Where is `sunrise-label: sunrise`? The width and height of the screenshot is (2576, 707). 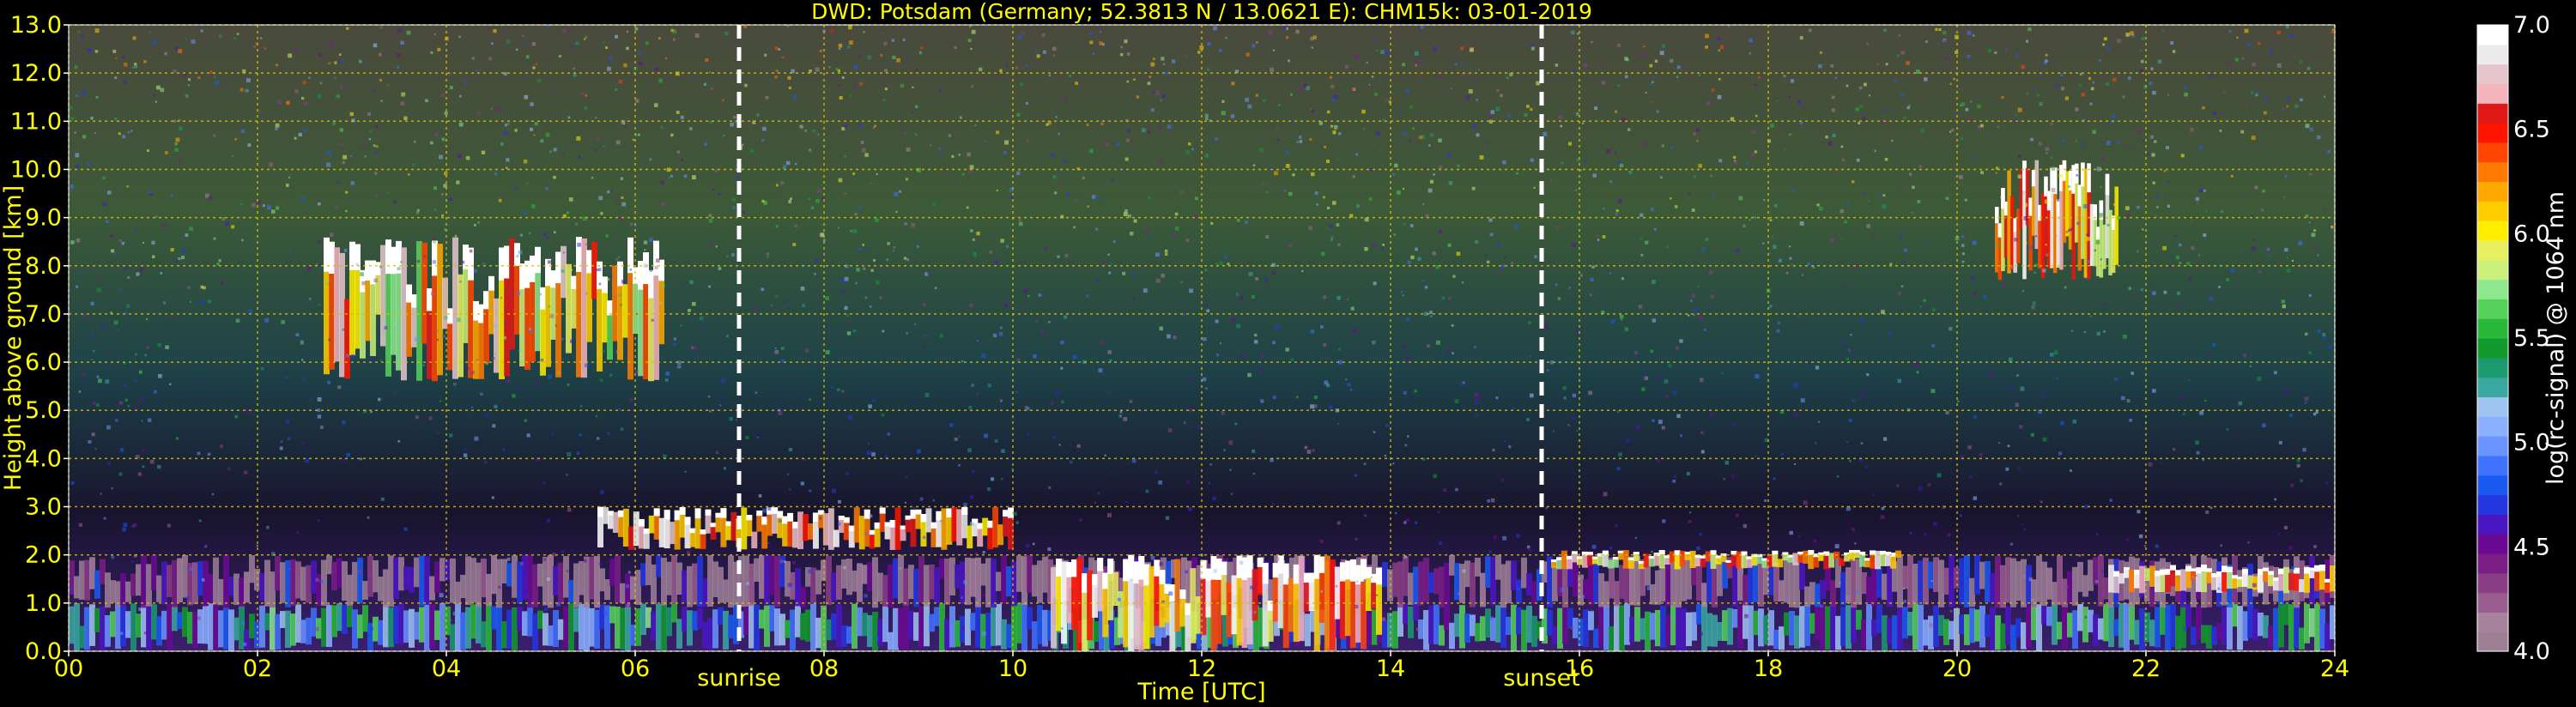 sunrise-label: sunrise is located at coordinates (739, 679).